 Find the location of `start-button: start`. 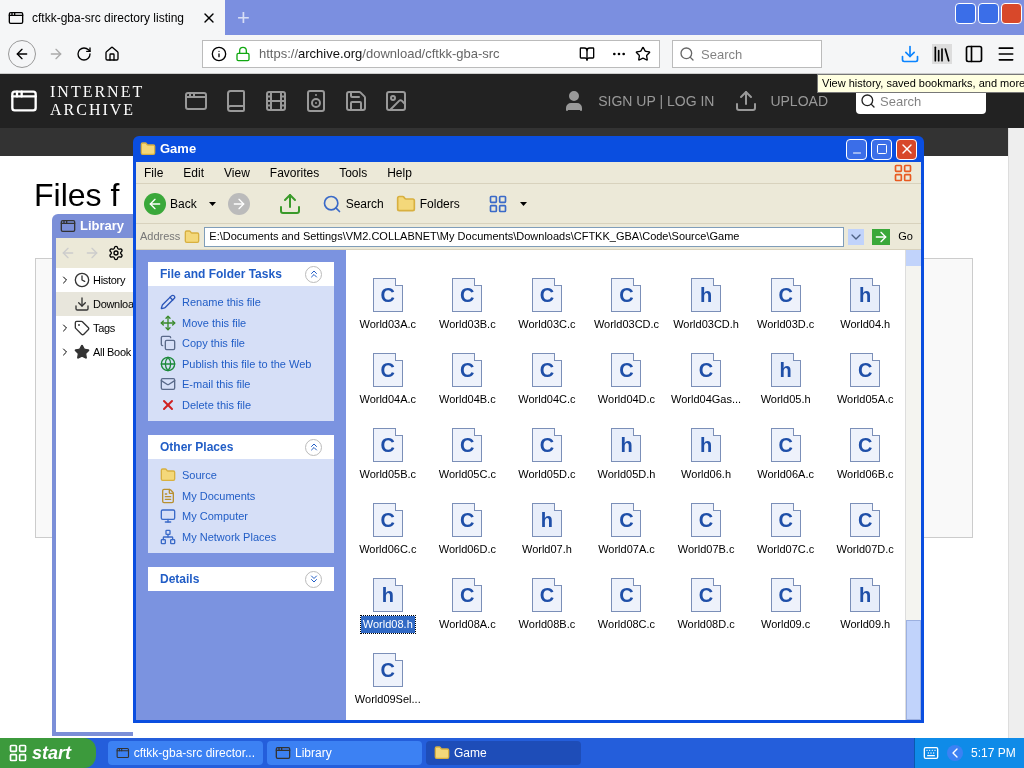

start-button: start is located at coordinates (48, 753).